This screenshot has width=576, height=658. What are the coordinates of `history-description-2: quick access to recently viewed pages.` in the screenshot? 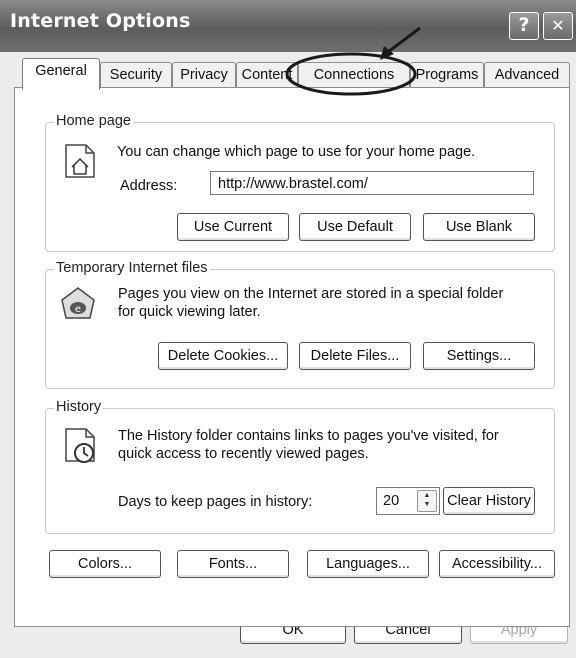 It's located at (243, 454).